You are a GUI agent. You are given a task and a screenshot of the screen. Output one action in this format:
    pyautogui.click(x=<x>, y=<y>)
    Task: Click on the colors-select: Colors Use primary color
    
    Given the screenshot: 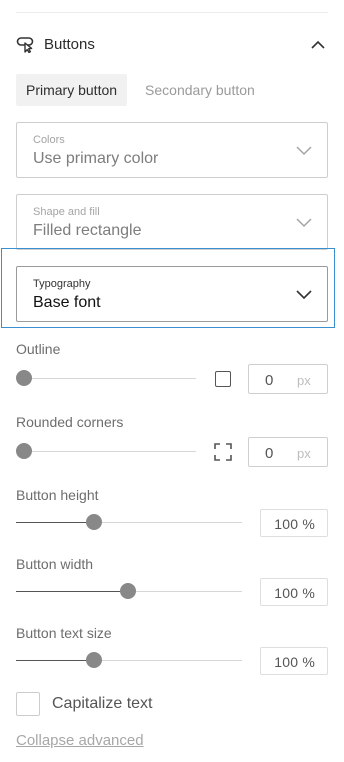 What is the action you would take?
    pyautogui.click(x=172, y=150)
    